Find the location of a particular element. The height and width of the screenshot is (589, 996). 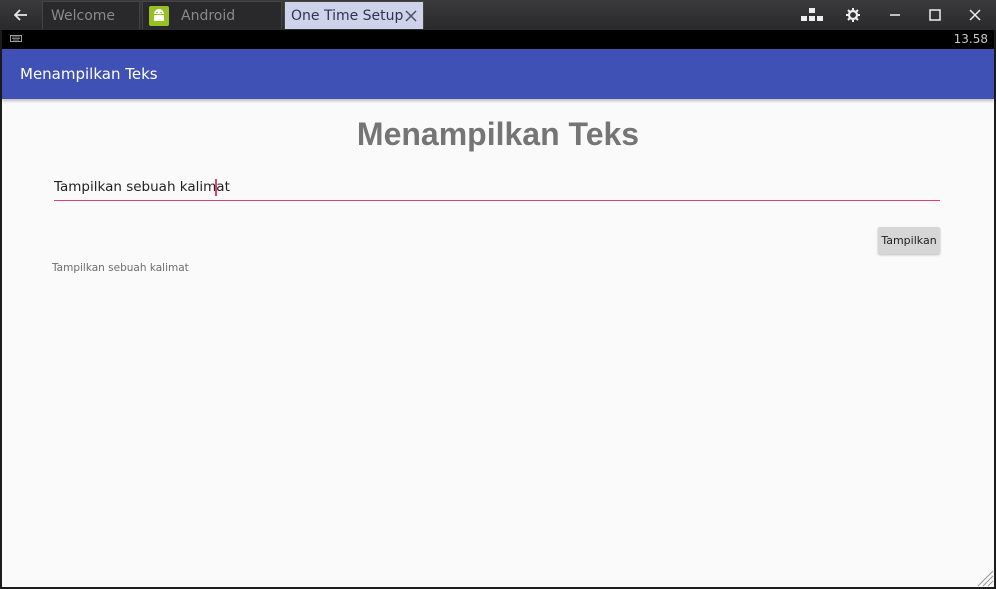

tab-one-time-setup: One Time Setup is located at coordinates (354, 15).